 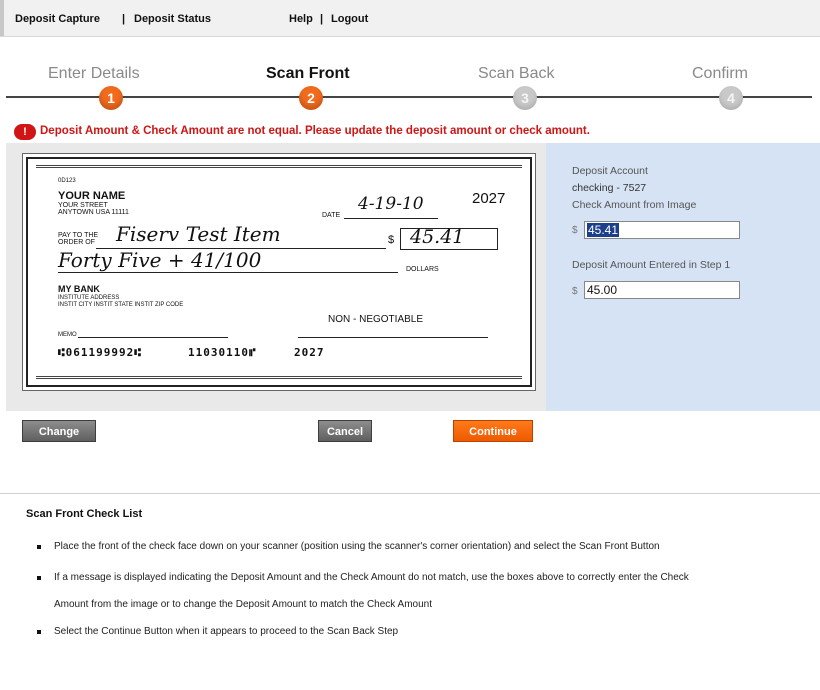 What do you see at coordinates (376, 319) in the screenshot?
I see `non-negotiable-label: NON - NEGOTIABLE` at bounding box center [376, 319].